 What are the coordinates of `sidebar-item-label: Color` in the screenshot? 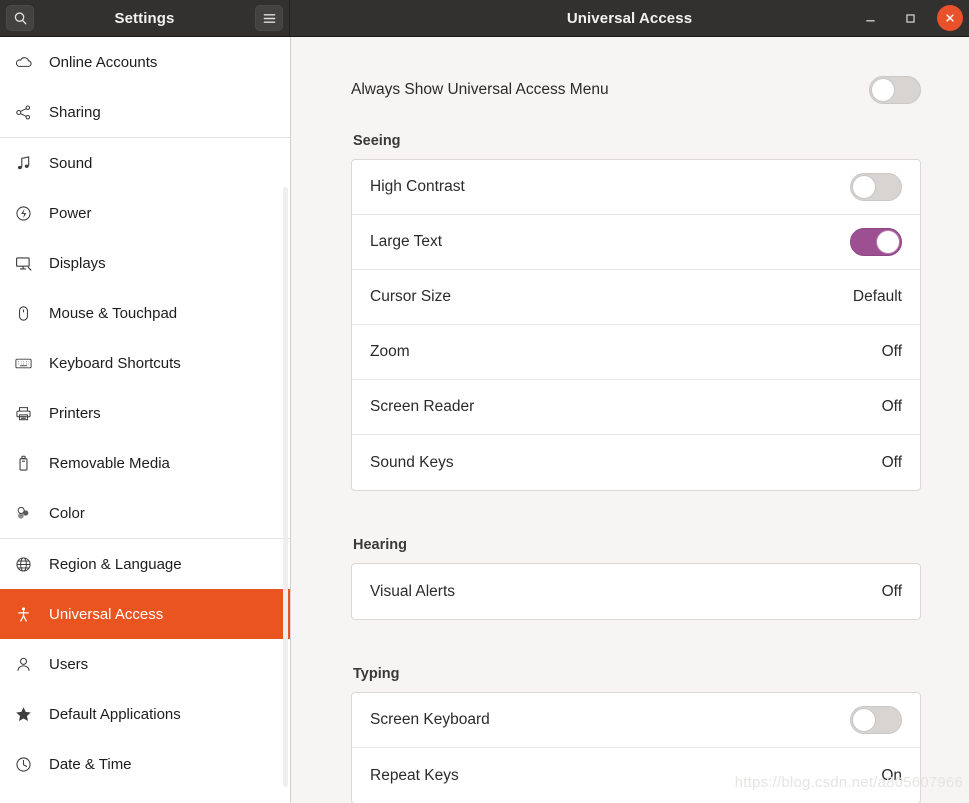 It's located at (67, 513).